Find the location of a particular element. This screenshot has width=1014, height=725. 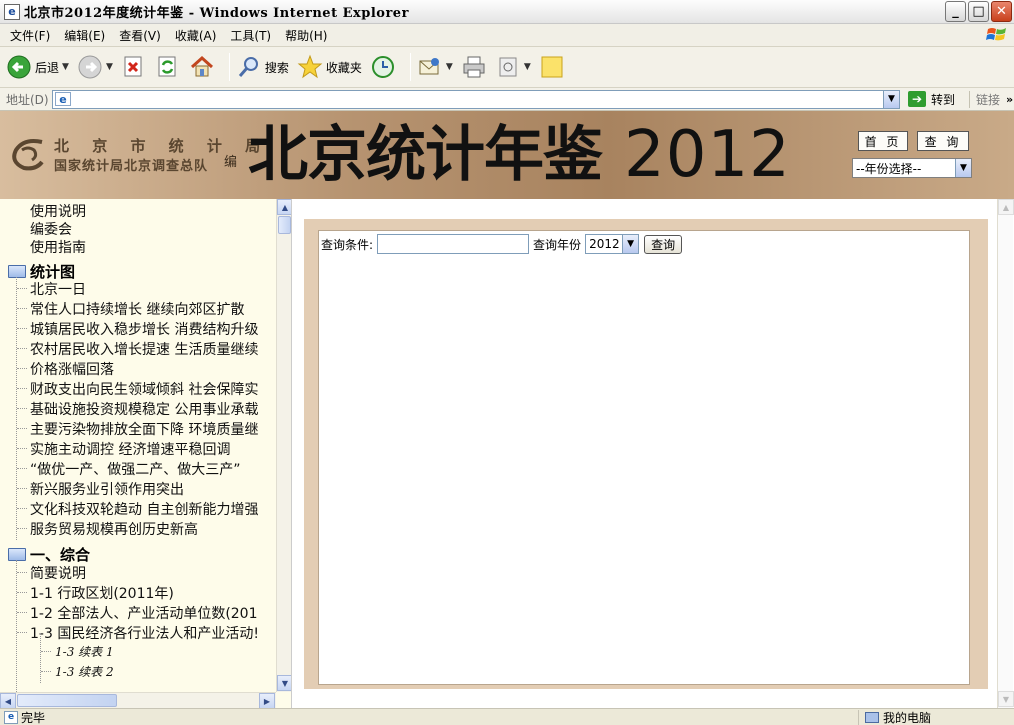

tree-item-guide: 使用指南 is located at coordinates (58, 247).